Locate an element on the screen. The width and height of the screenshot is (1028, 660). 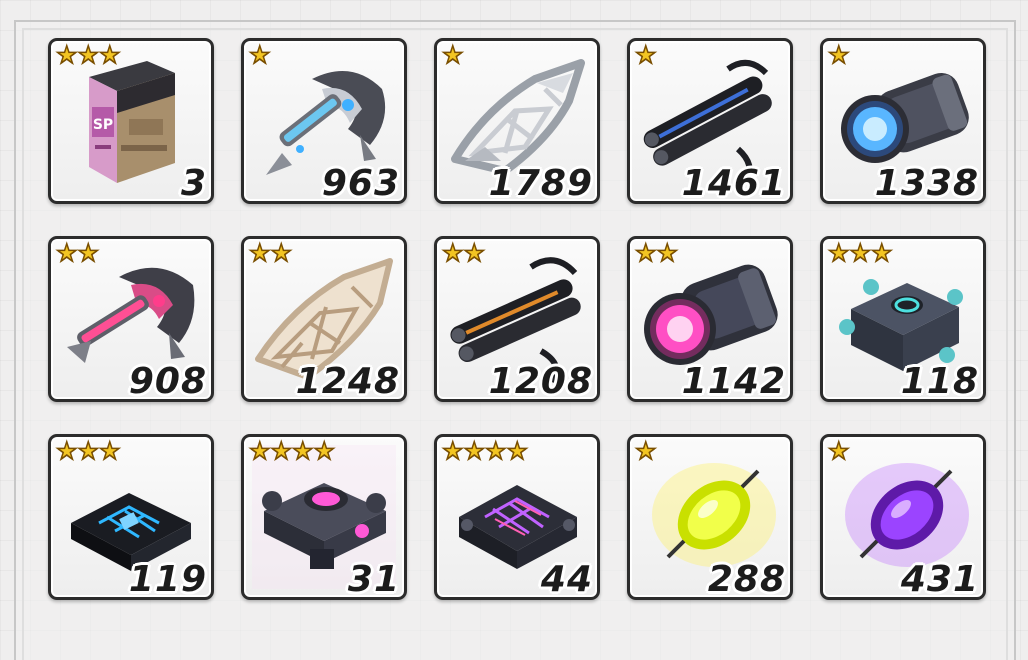
item-count: 1142 is located at coordinates (733, 381).